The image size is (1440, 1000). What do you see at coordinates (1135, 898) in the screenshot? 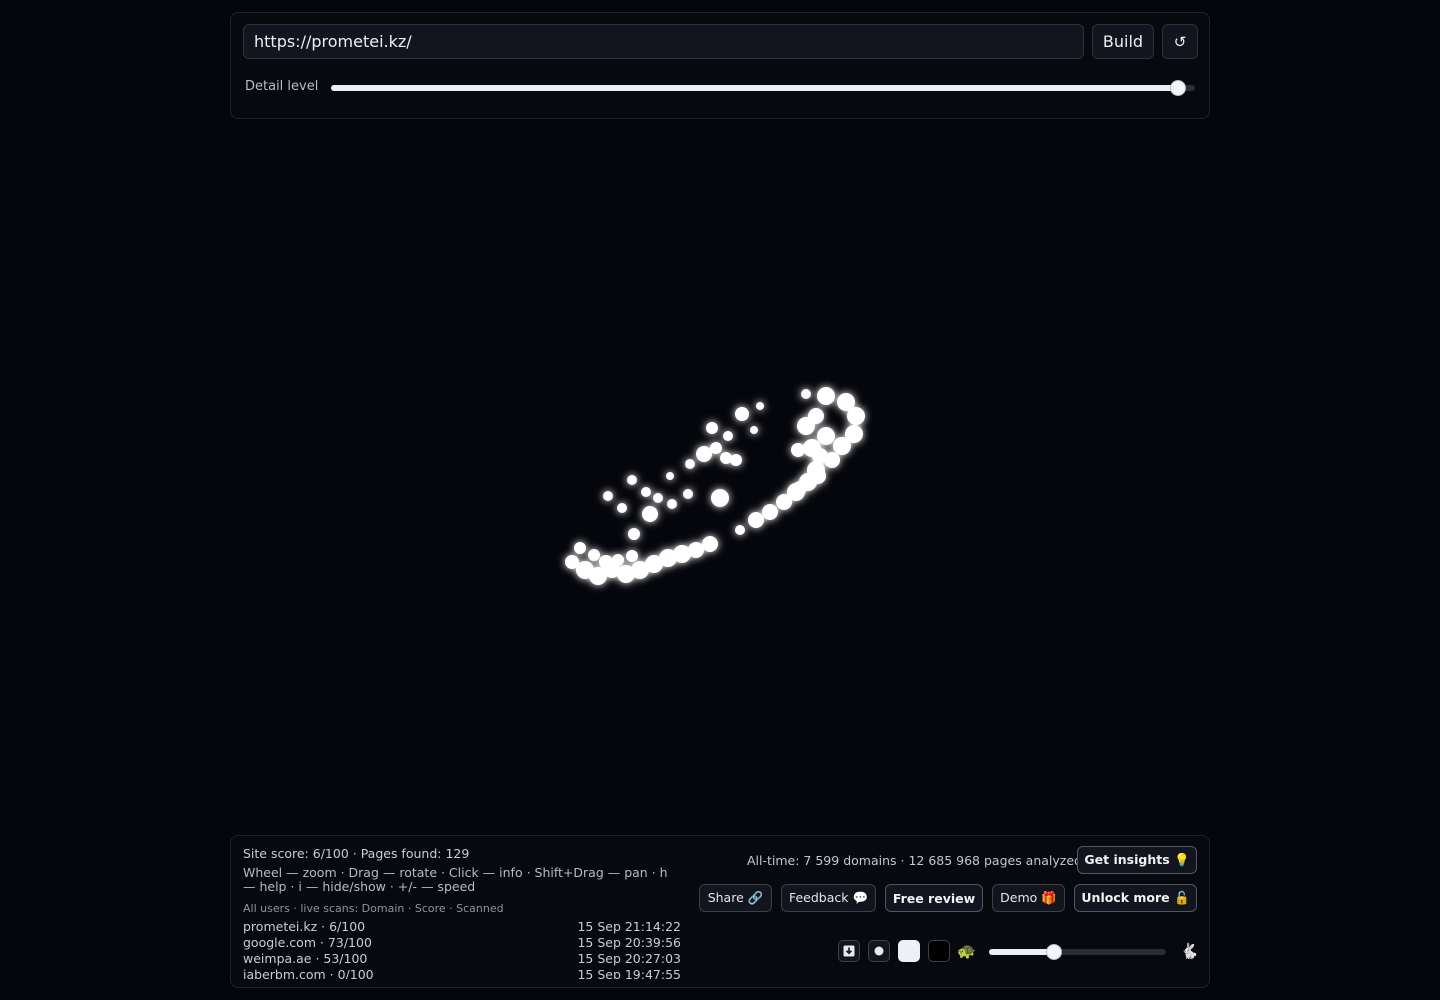
I see `unlock-more-button: Unlock more 🔓` at bounding box center [1135, 898].